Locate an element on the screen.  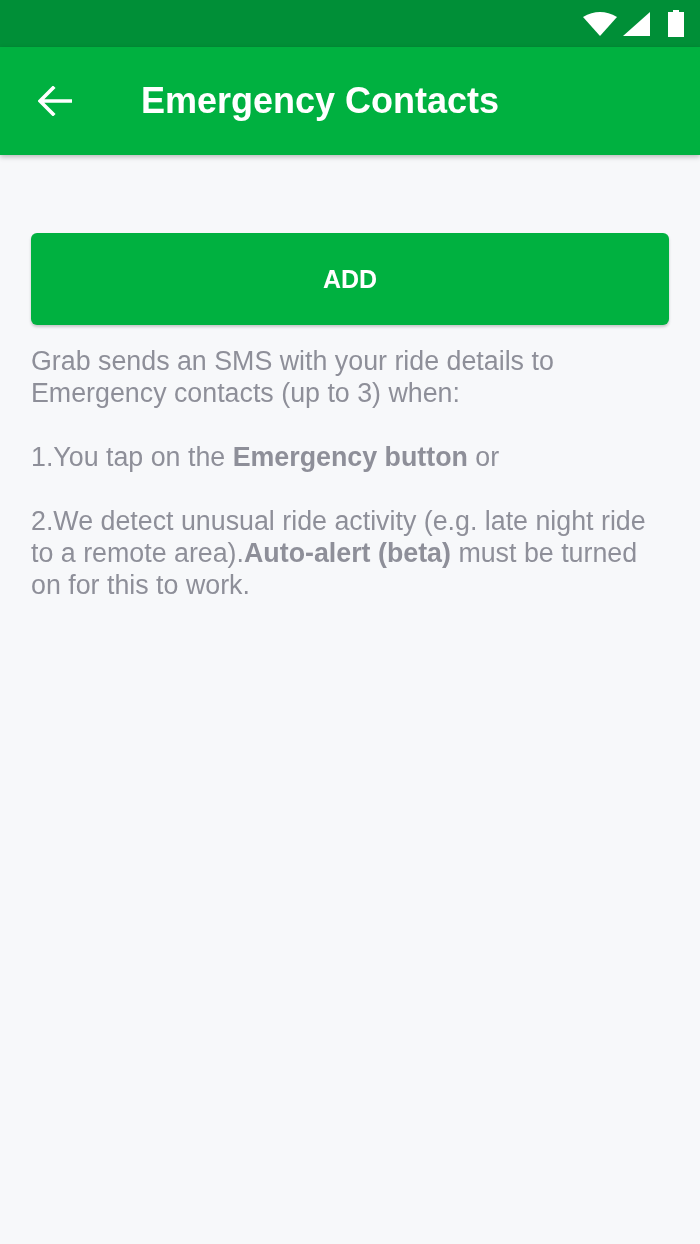
signal-icon is located at coordinates (636, 23).